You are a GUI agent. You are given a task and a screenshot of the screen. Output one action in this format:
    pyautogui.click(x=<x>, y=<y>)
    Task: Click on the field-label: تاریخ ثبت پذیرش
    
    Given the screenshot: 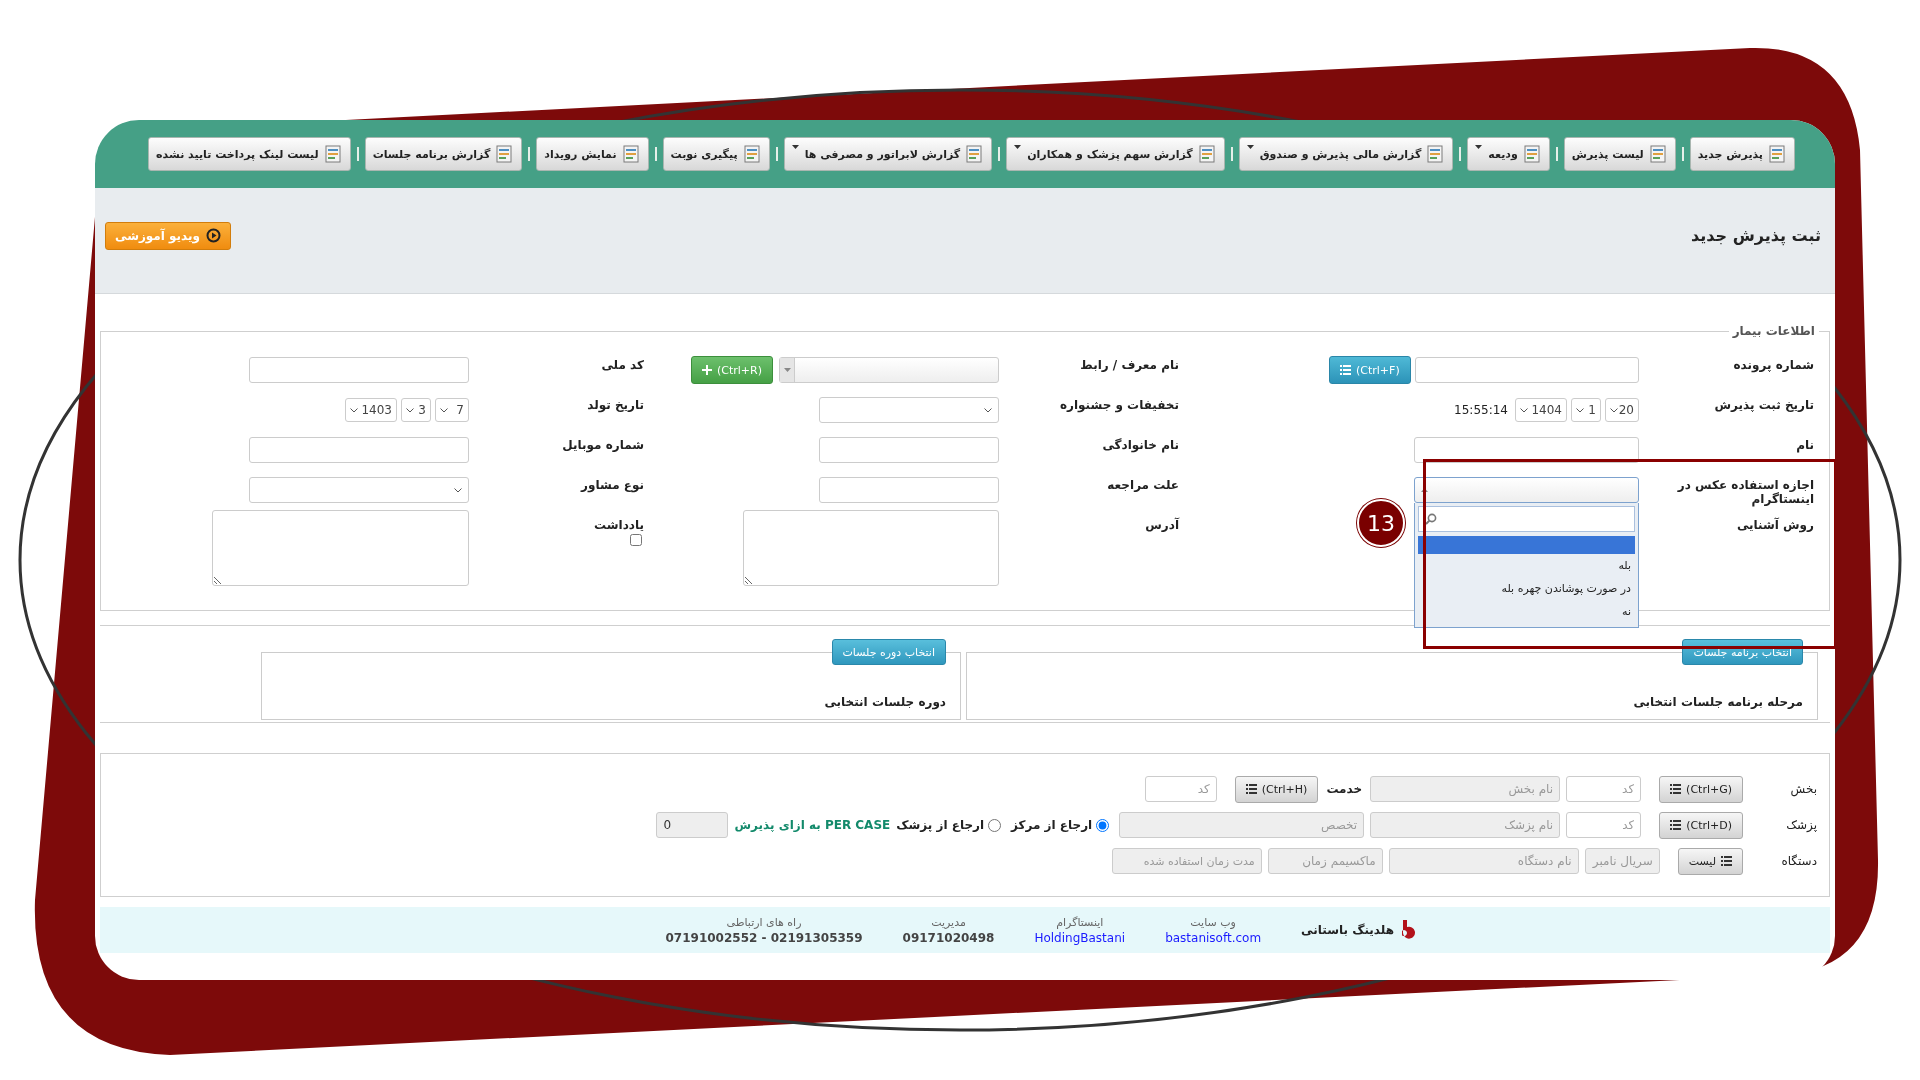 What is the action you would take?
    pyautogui.click(x=1764, y=405)
    